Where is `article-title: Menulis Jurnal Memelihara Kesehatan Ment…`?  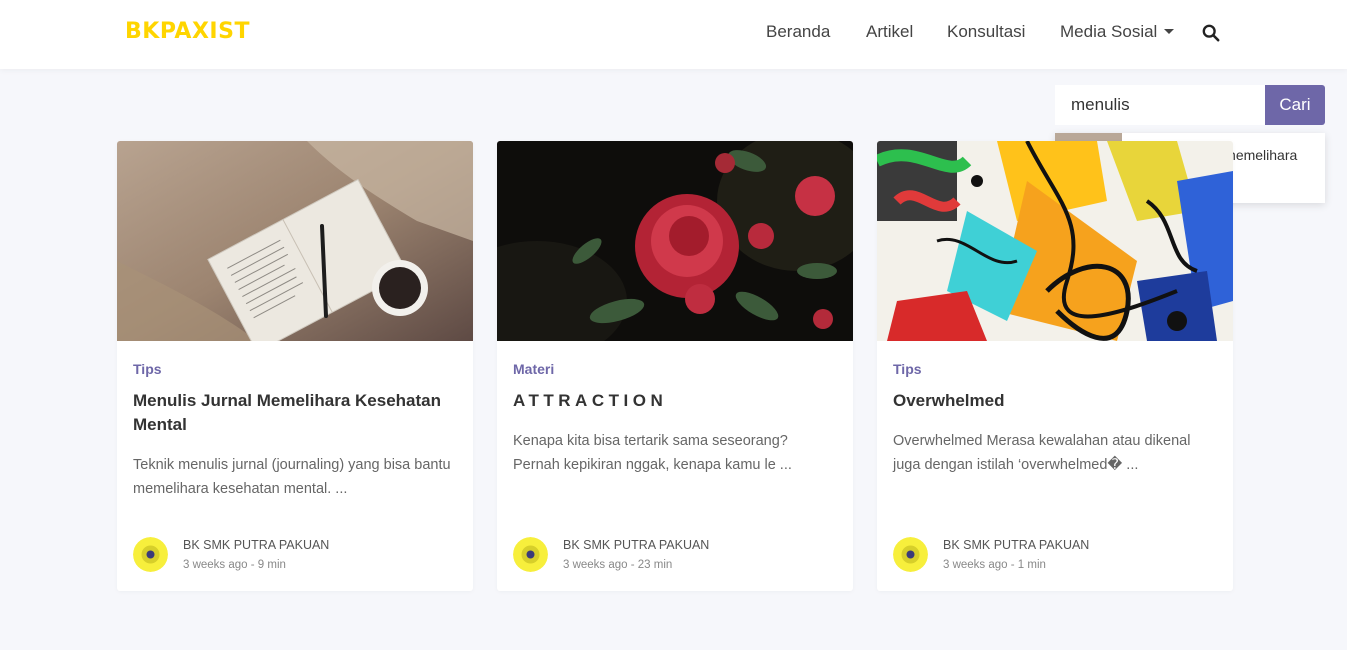
article-title: Menulis Jurnal Memelihara Kesehatan Ment… is located at coordinates (298, 413).